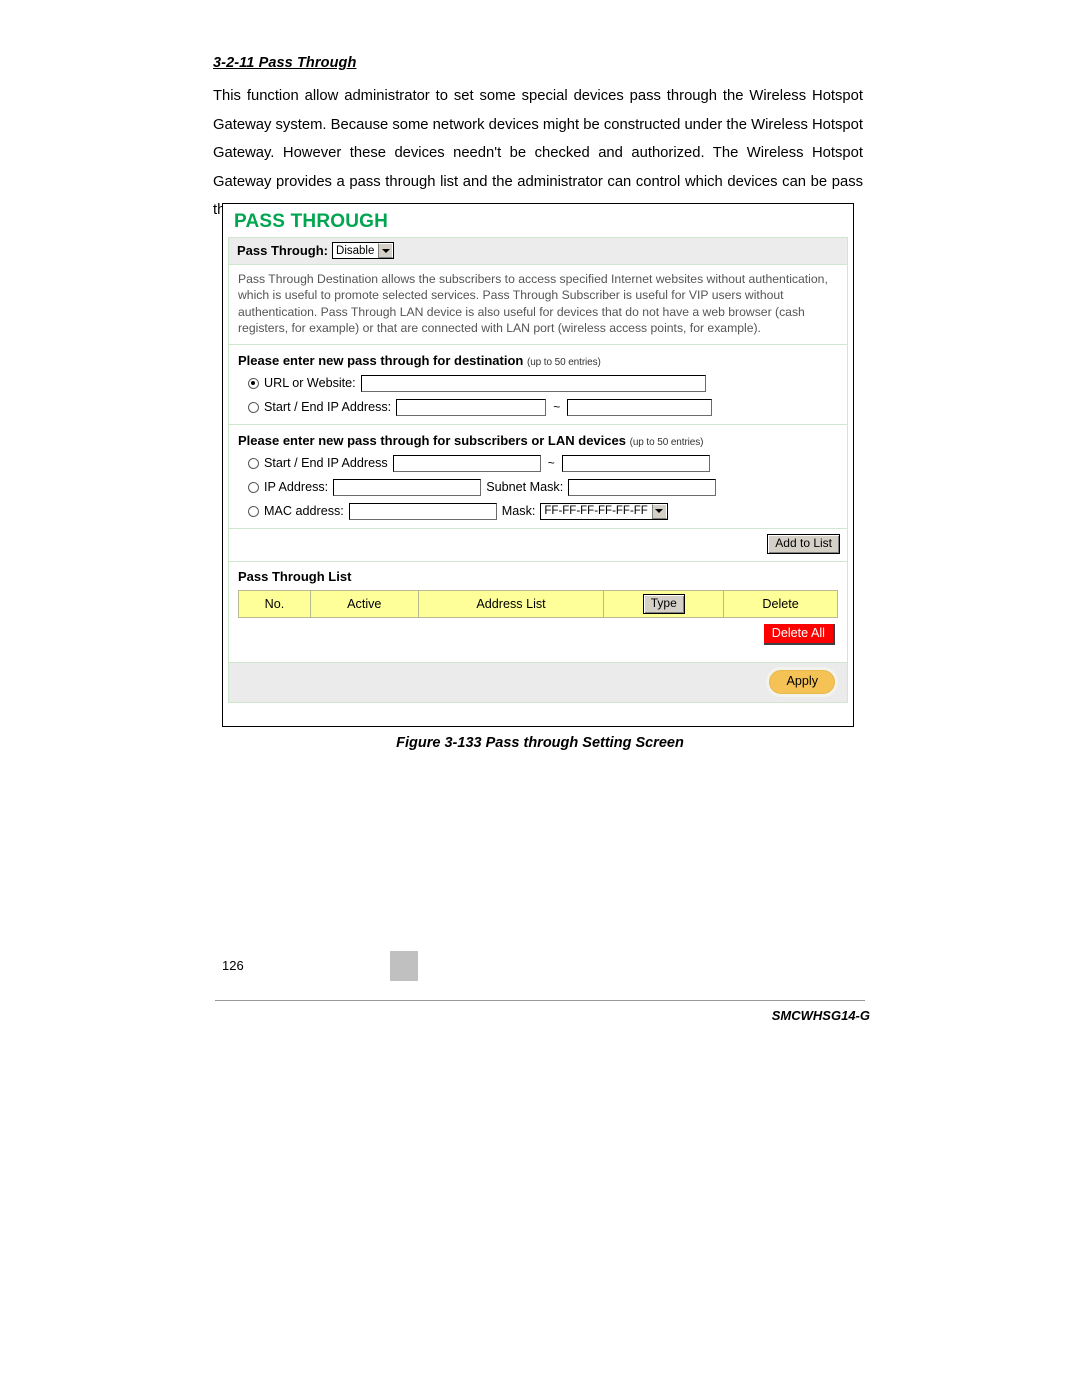 Image resolution: width=1080 pixels, height=1397 pixels. What do you see at coordinates (253, 487) in the screenshot?
I see `radio-subscriber-ip-address` at bounding box center [253, 487].